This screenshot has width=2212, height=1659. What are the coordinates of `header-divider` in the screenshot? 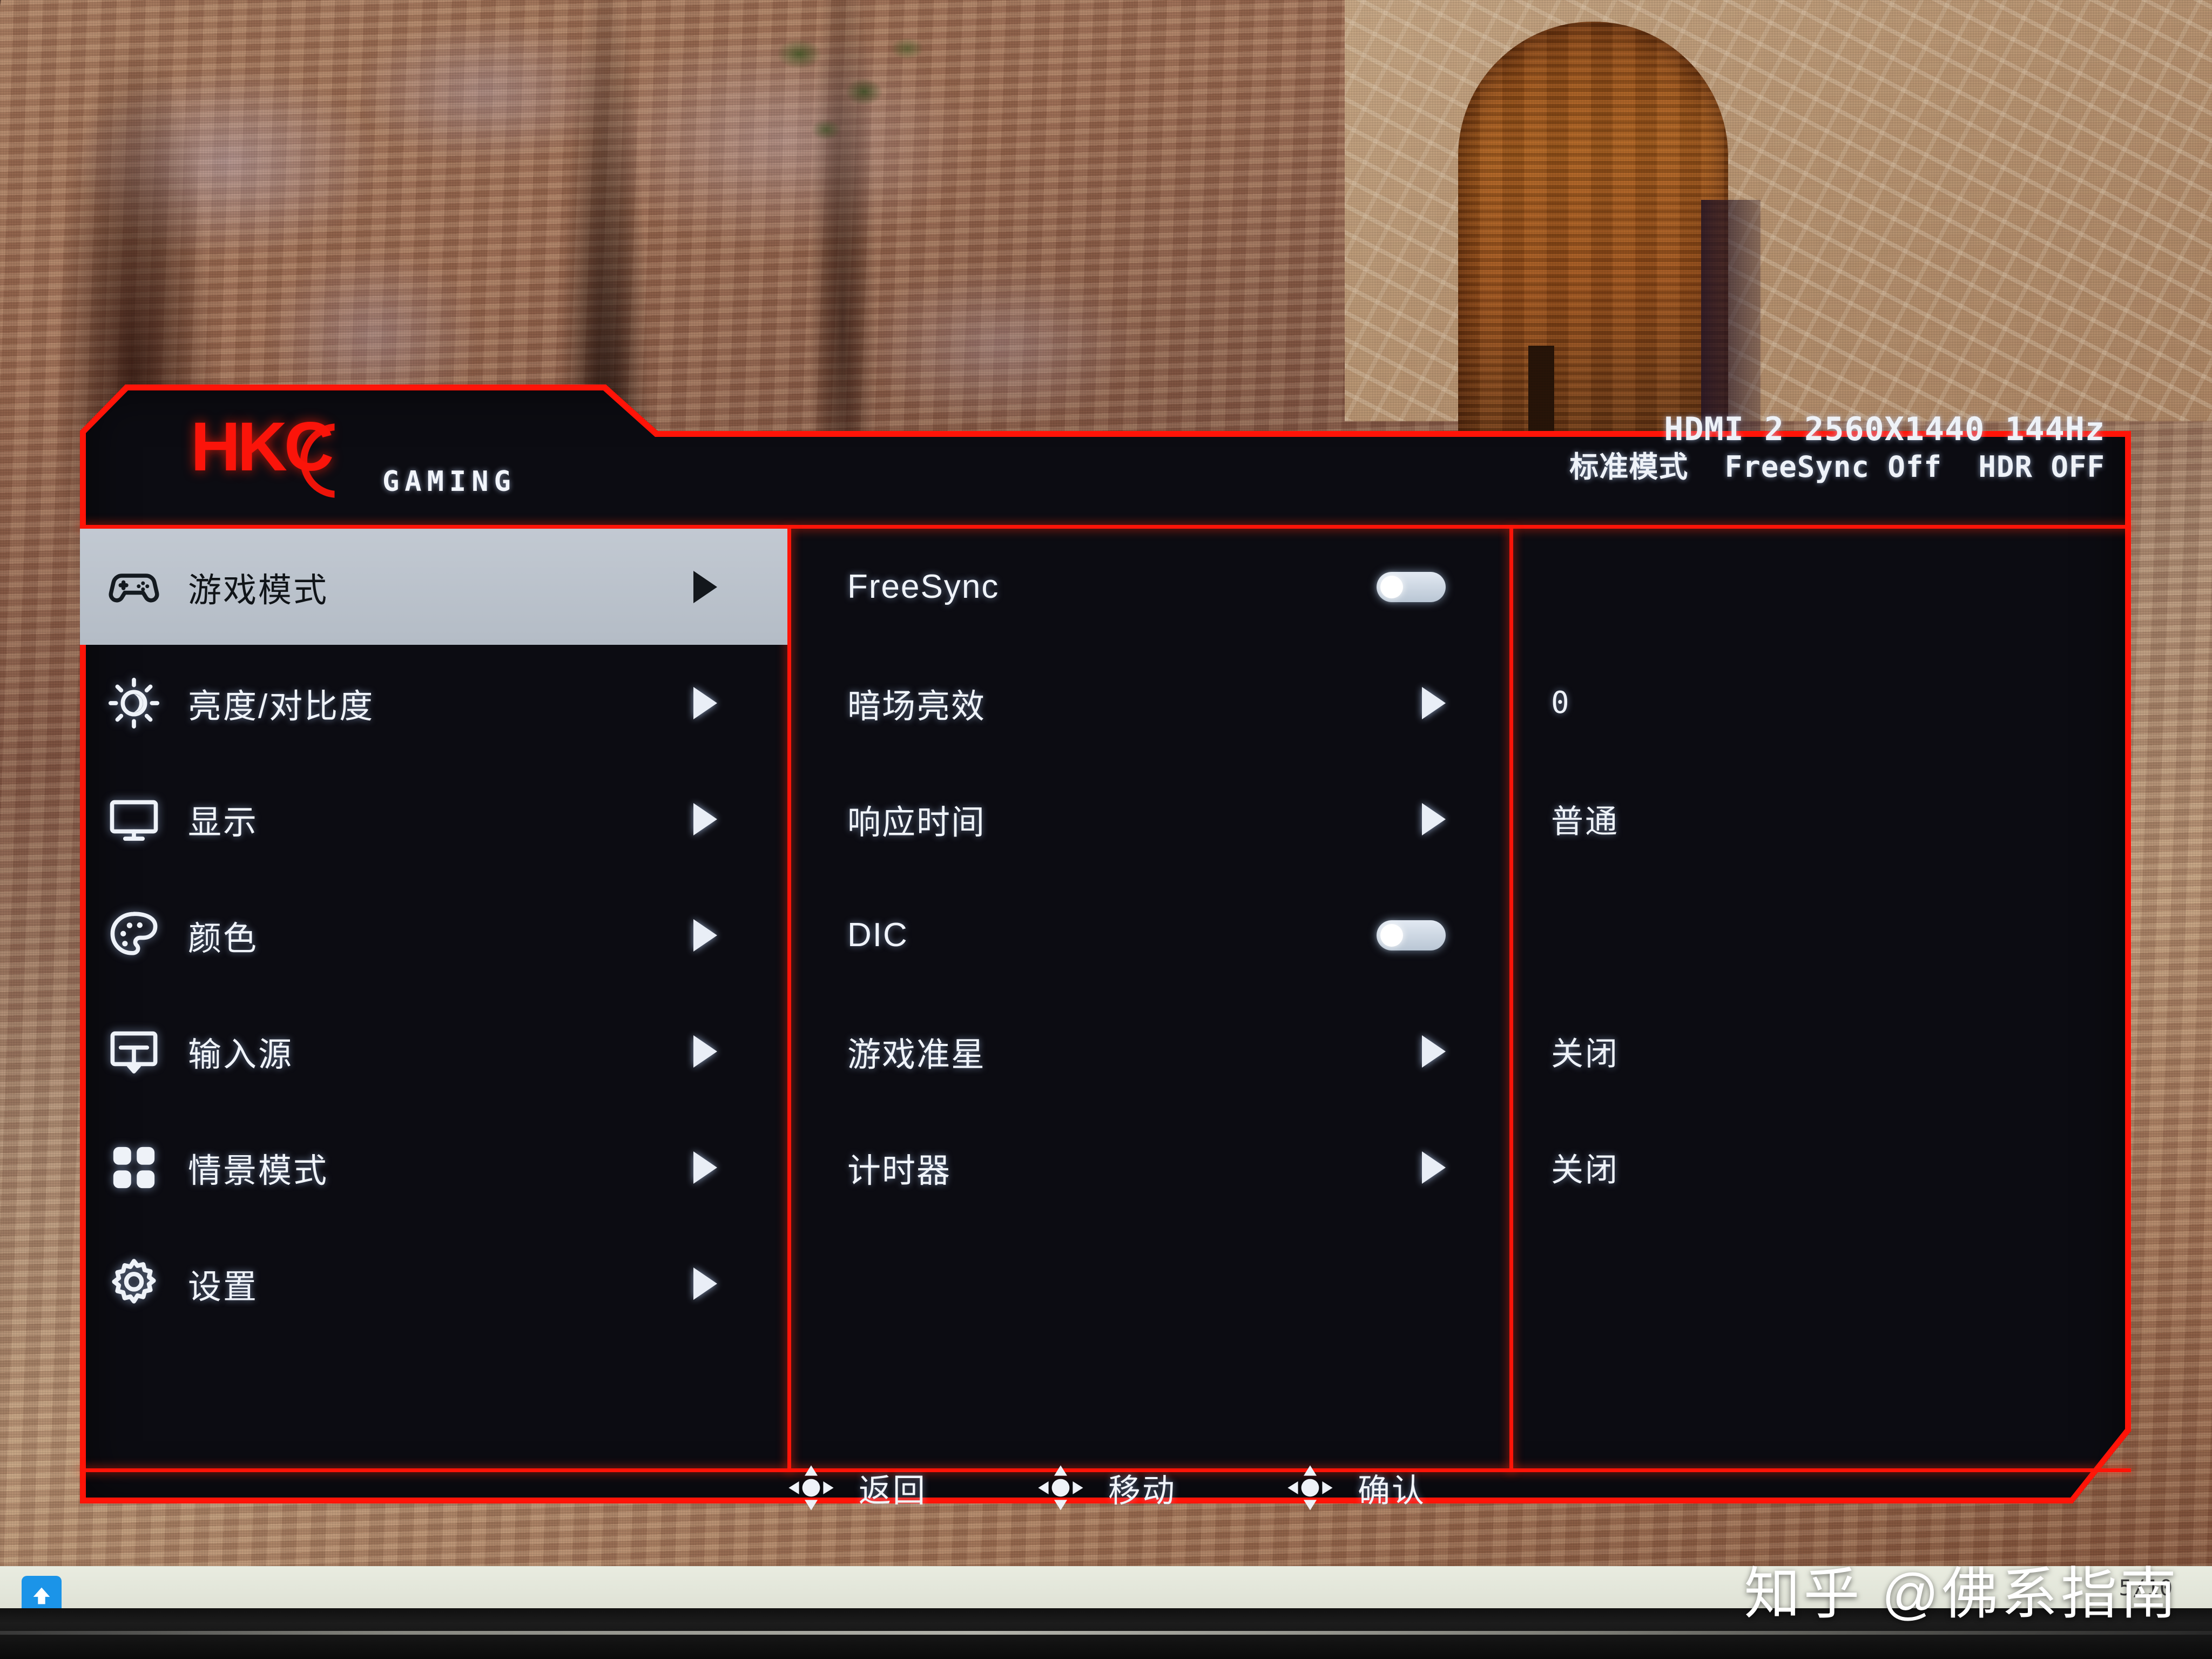 It's located at (1105, 527).